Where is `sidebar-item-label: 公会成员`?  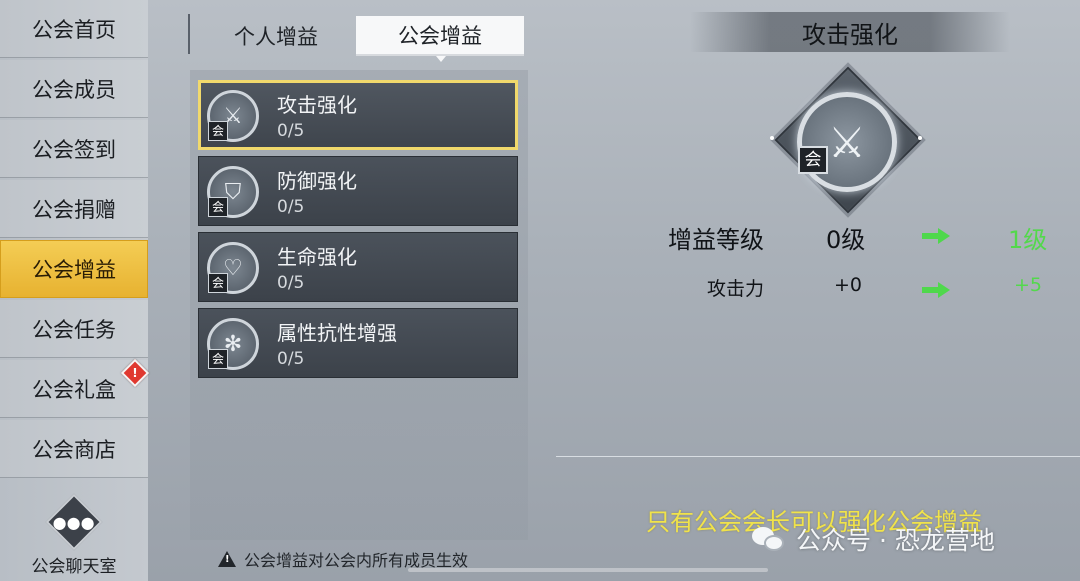 sidebar-item-label: 公会成员 is located at coordinates (74, 89).